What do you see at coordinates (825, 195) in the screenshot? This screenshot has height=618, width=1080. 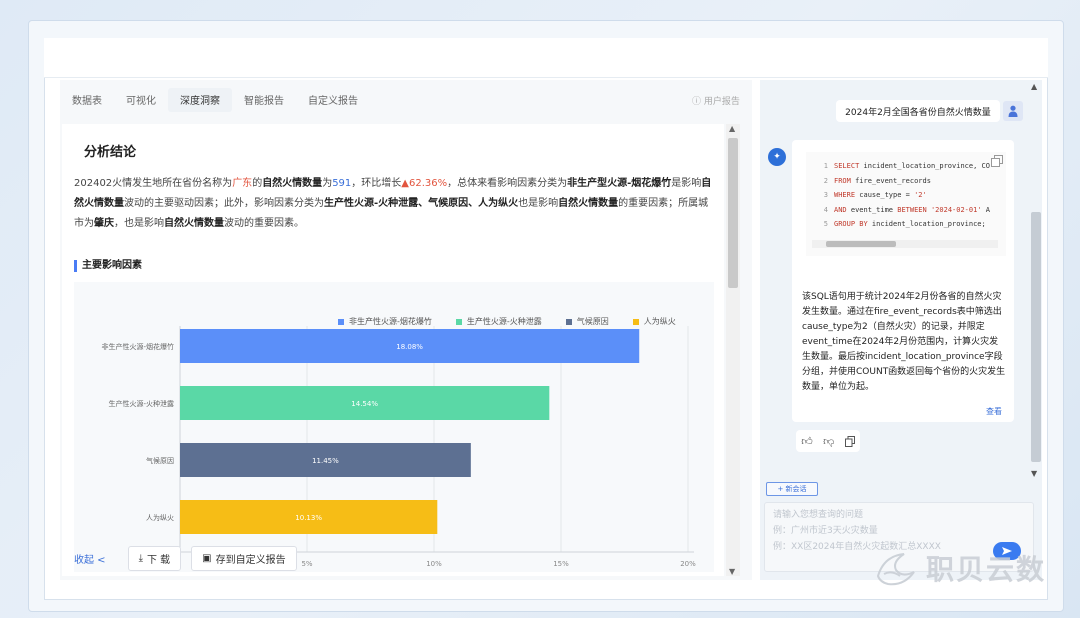 I see `line-number: 3` at bounding box center [825, 195].